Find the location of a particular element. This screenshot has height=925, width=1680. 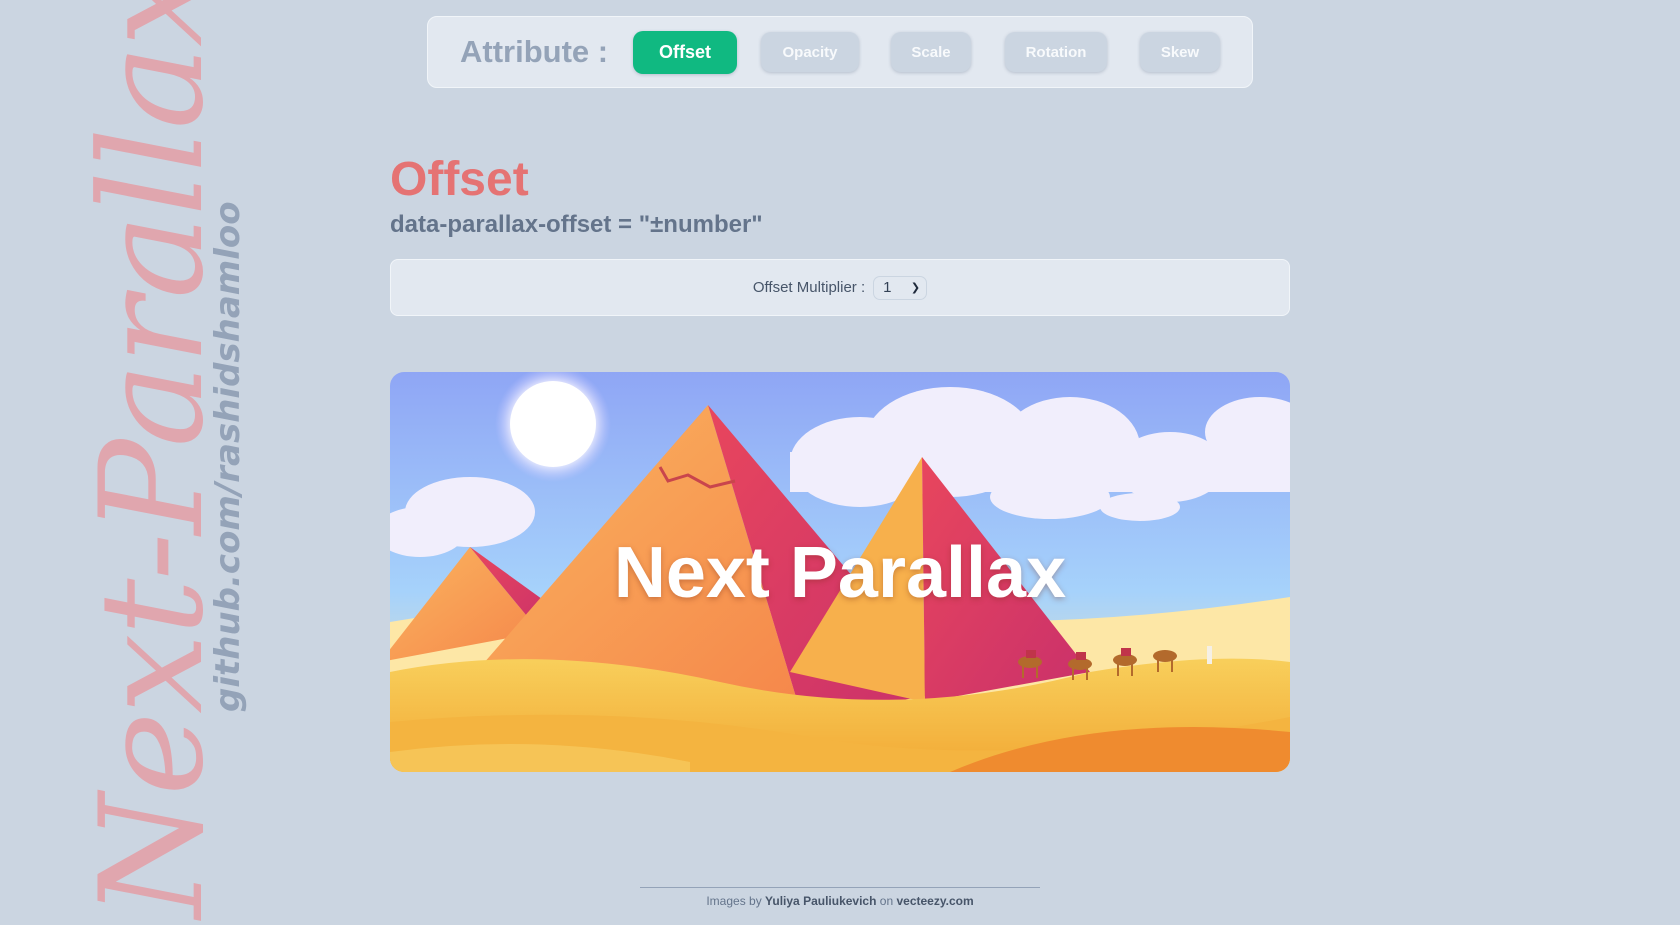

offset-multiplier-label: Offset Multiplier : is located at coordinates (809, 287).